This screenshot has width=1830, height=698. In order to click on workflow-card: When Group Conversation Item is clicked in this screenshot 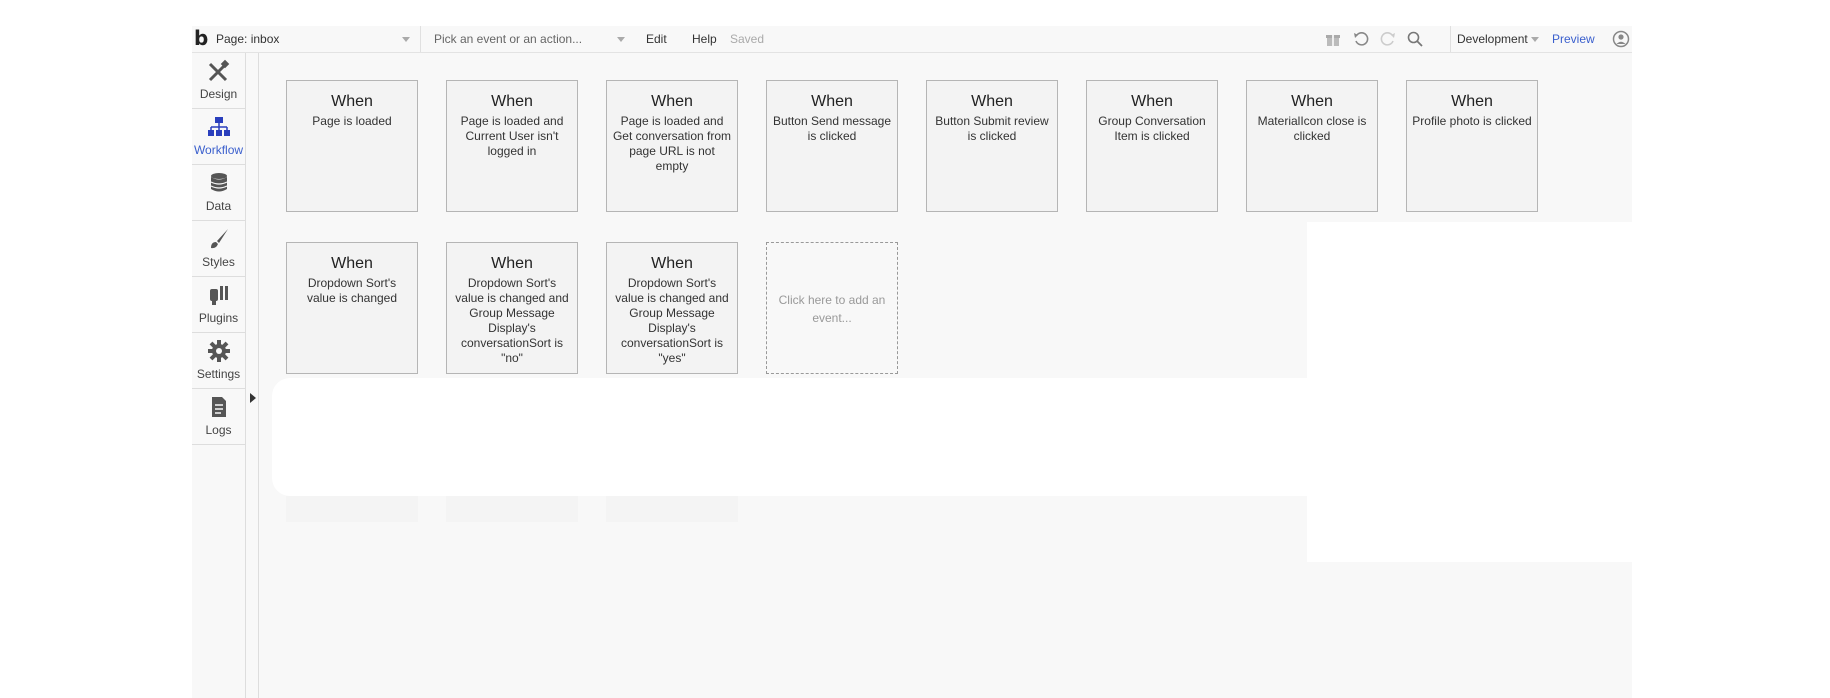, I will do `click(1152, 146)`.